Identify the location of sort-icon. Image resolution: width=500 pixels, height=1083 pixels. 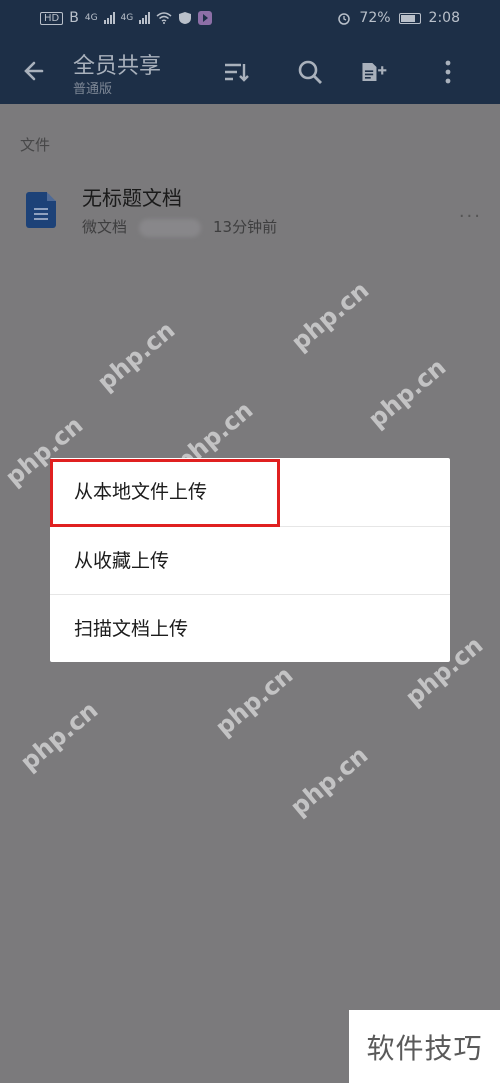
(236, 72).